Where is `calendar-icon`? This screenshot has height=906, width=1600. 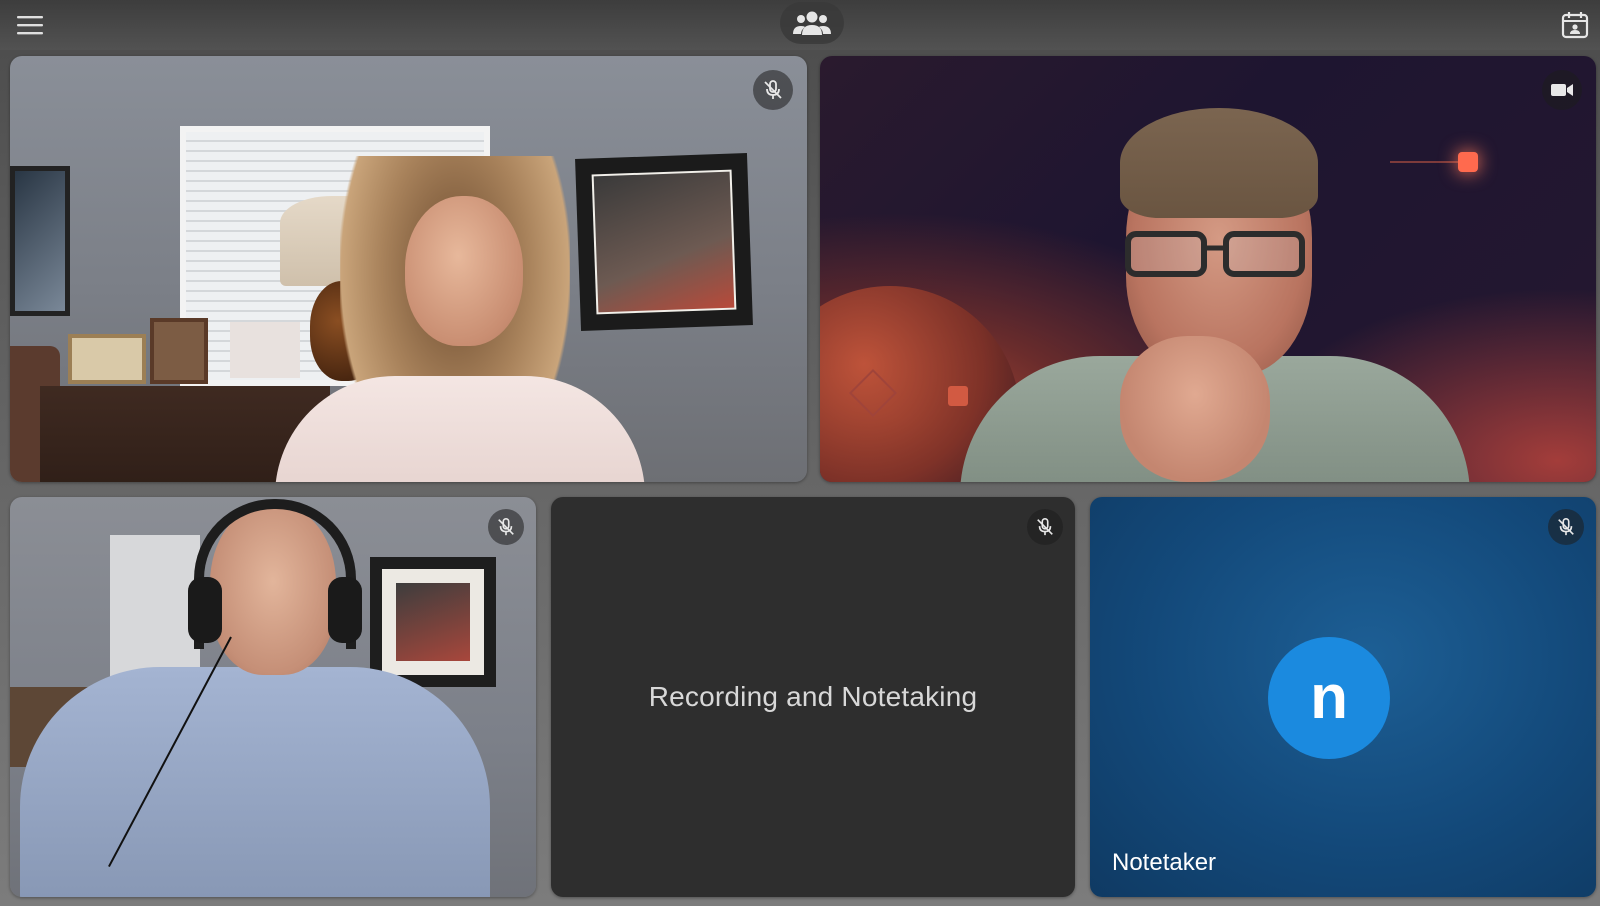 calendar-icon is located at coordinates (1575, 25).